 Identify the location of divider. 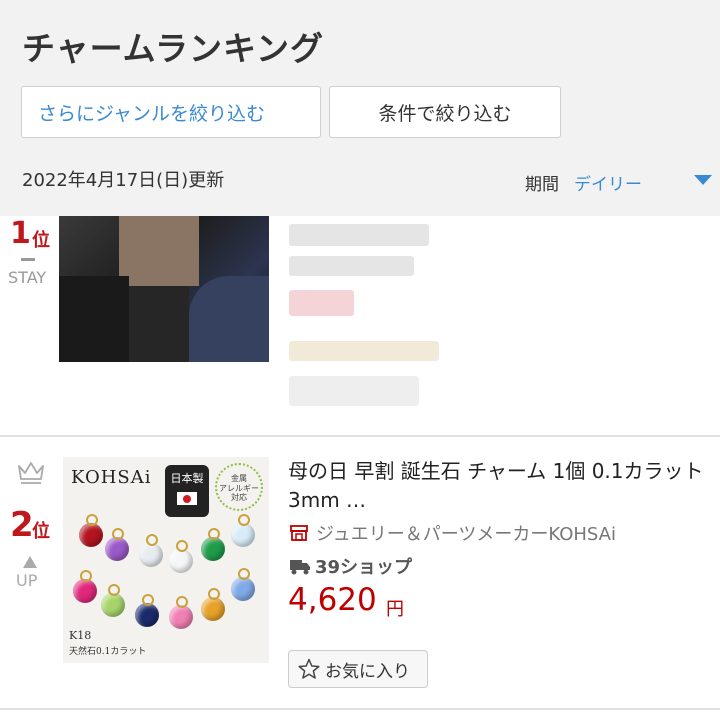
(360, 709).